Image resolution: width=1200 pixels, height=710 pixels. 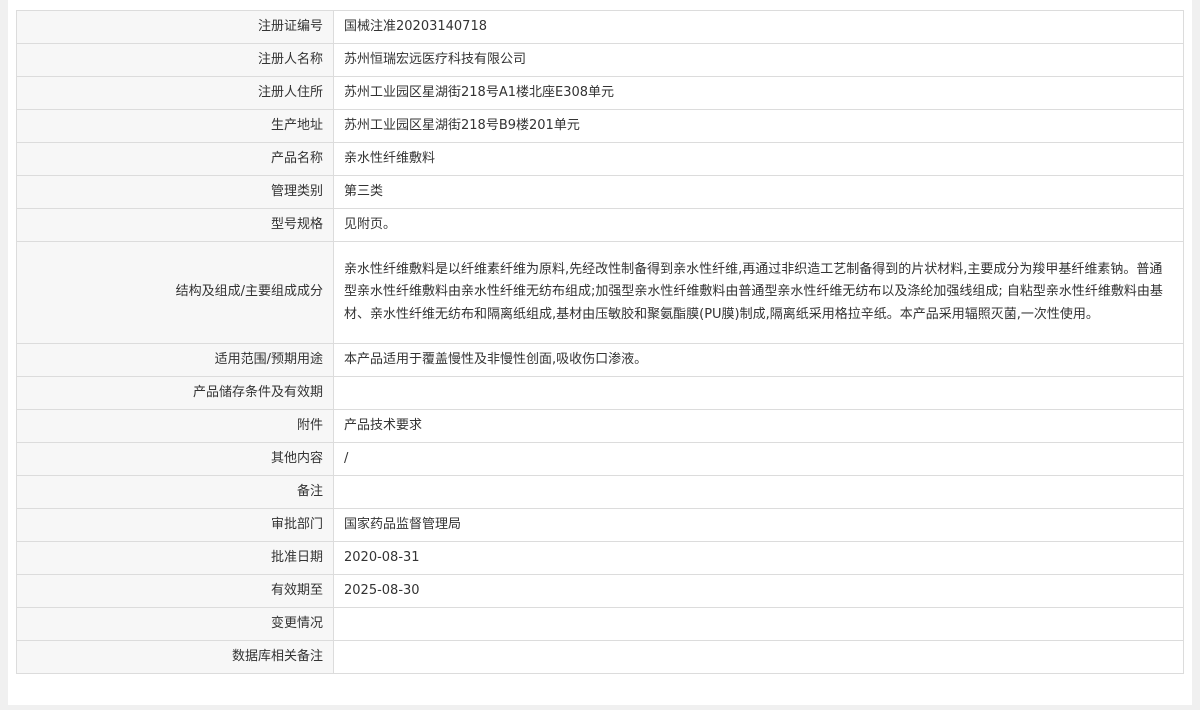 I want to click on label-other-content: 其他内容, so click(x=175, y=459).